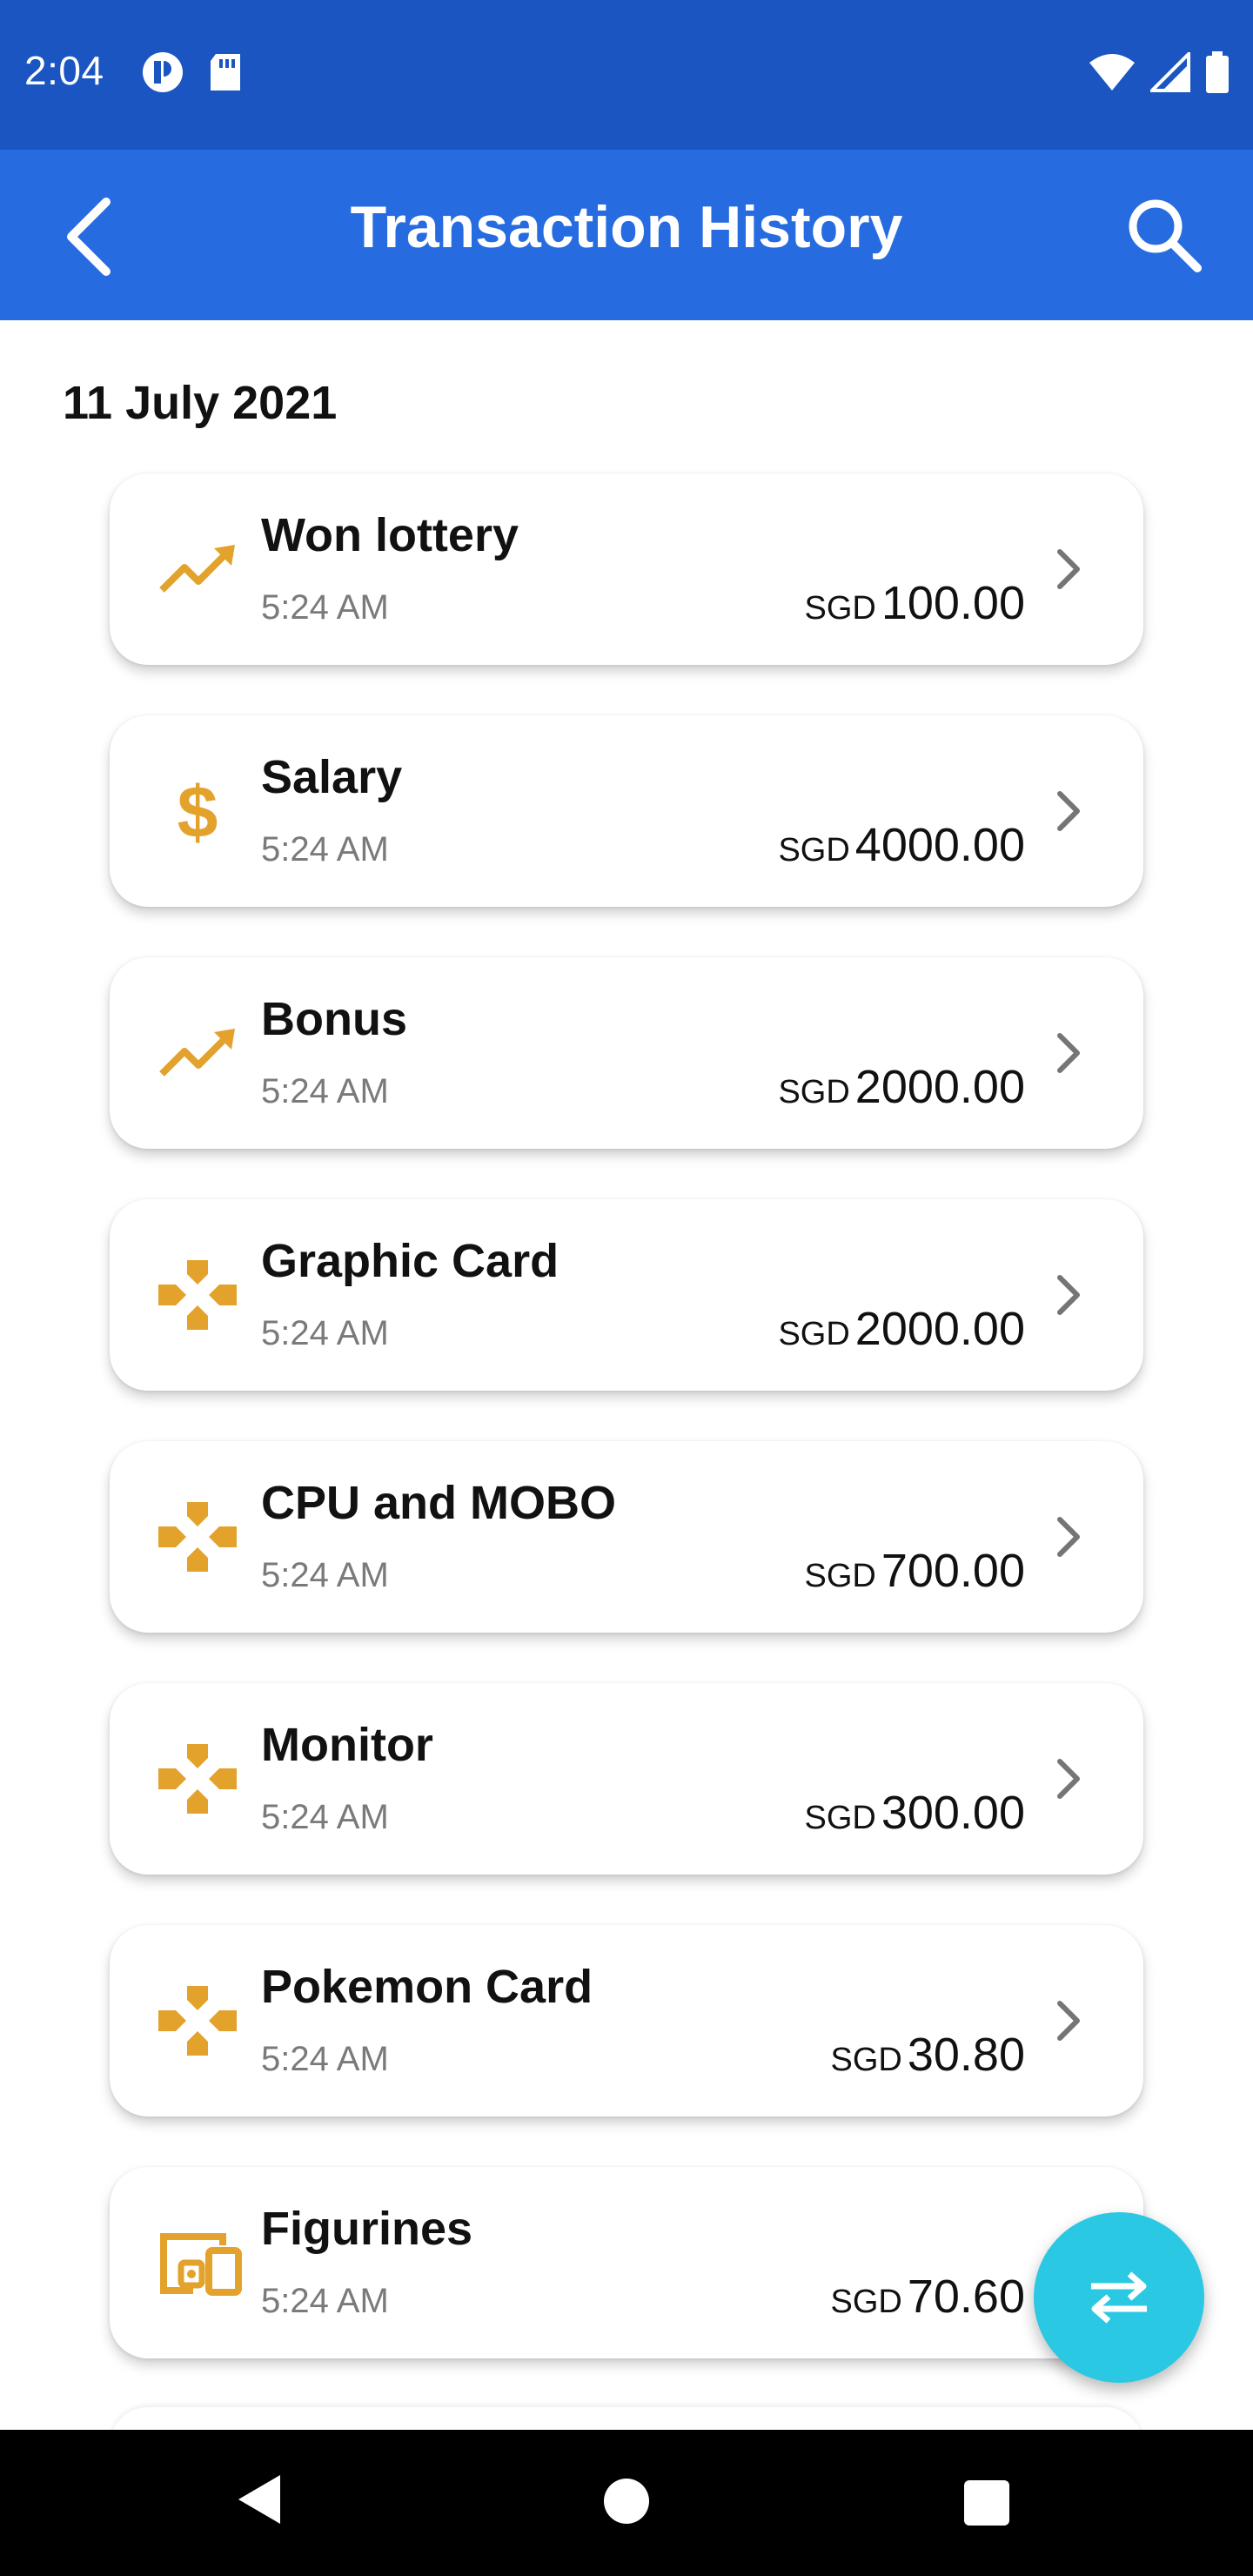  I want to click on transaction-card: Graphic Card 5:24 AM SGD 2000.00, so click(626, 1295).